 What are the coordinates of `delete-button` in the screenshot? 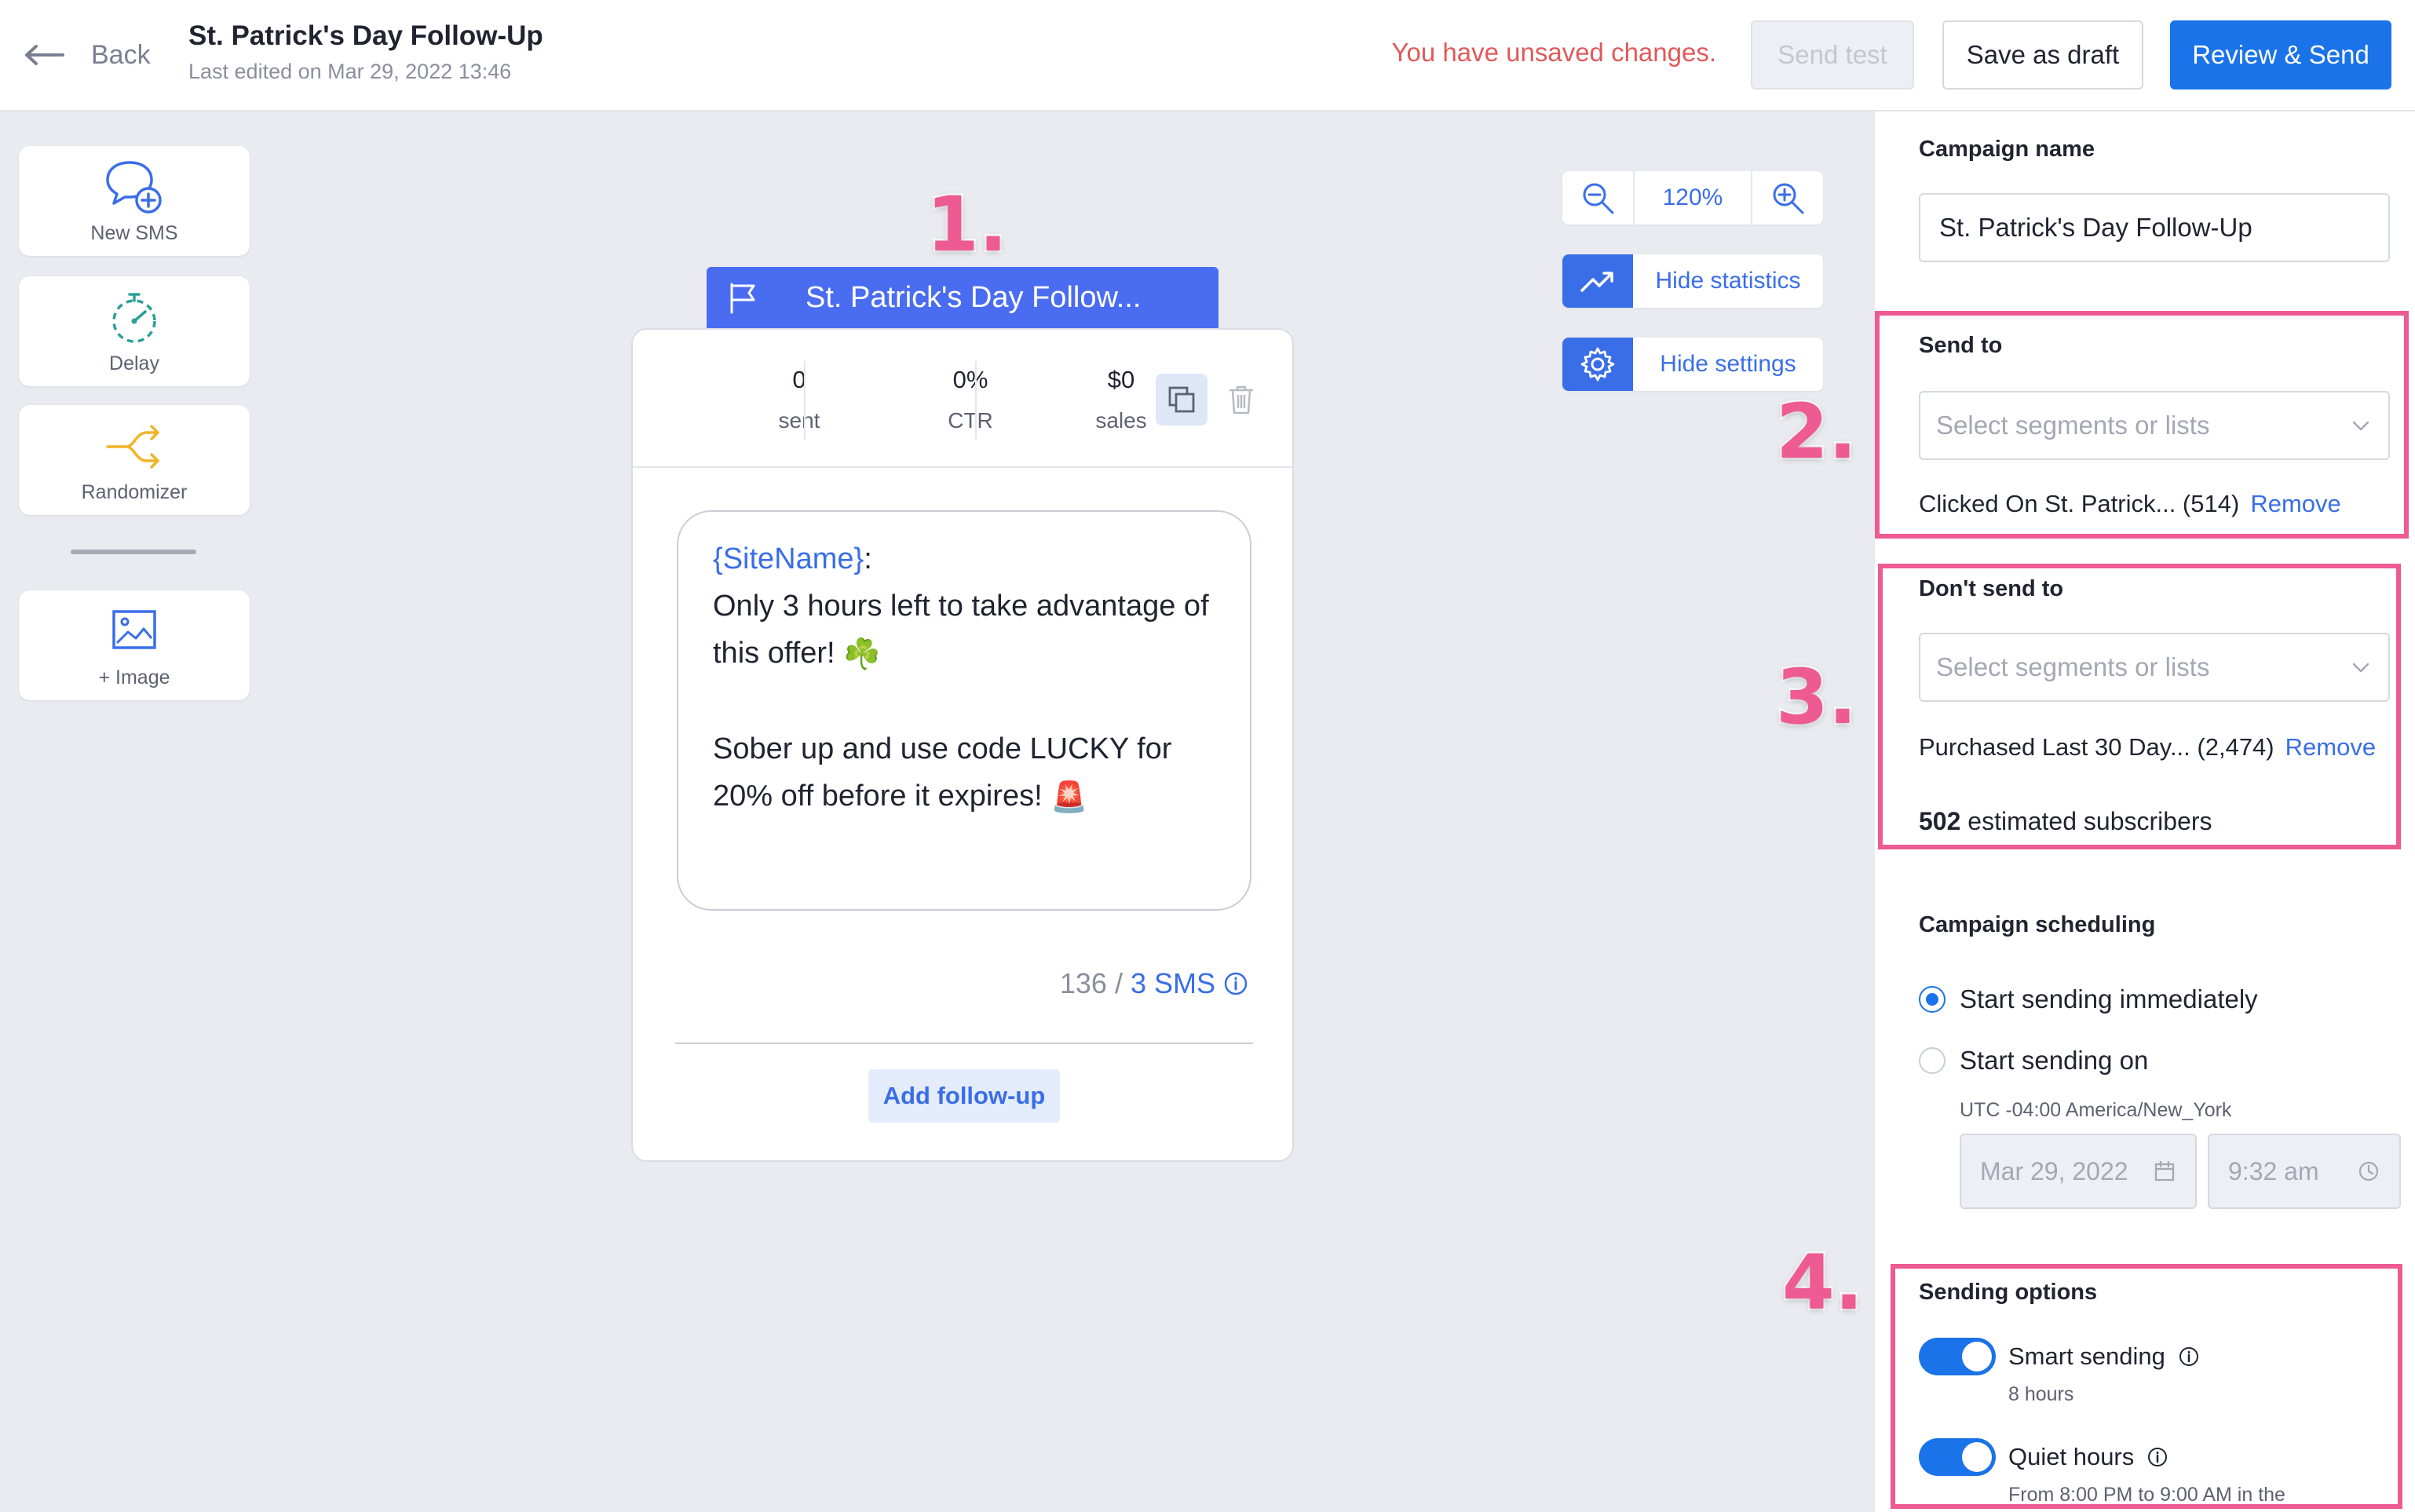 It's located at (1241, 399).